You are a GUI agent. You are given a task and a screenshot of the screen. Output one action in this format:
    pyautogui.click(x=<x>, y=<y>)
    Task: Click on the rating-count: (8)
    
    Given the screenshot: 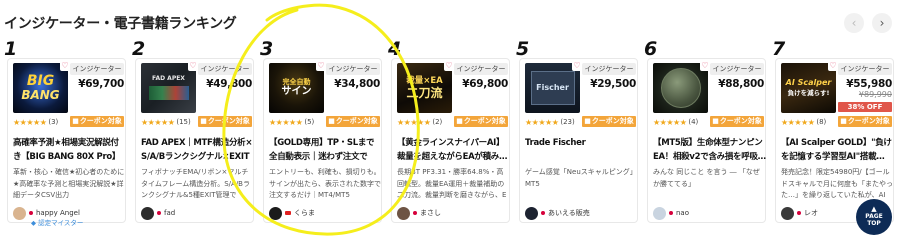 What is the action you would take?
    pyautogui.click(x=821, y=122)
    